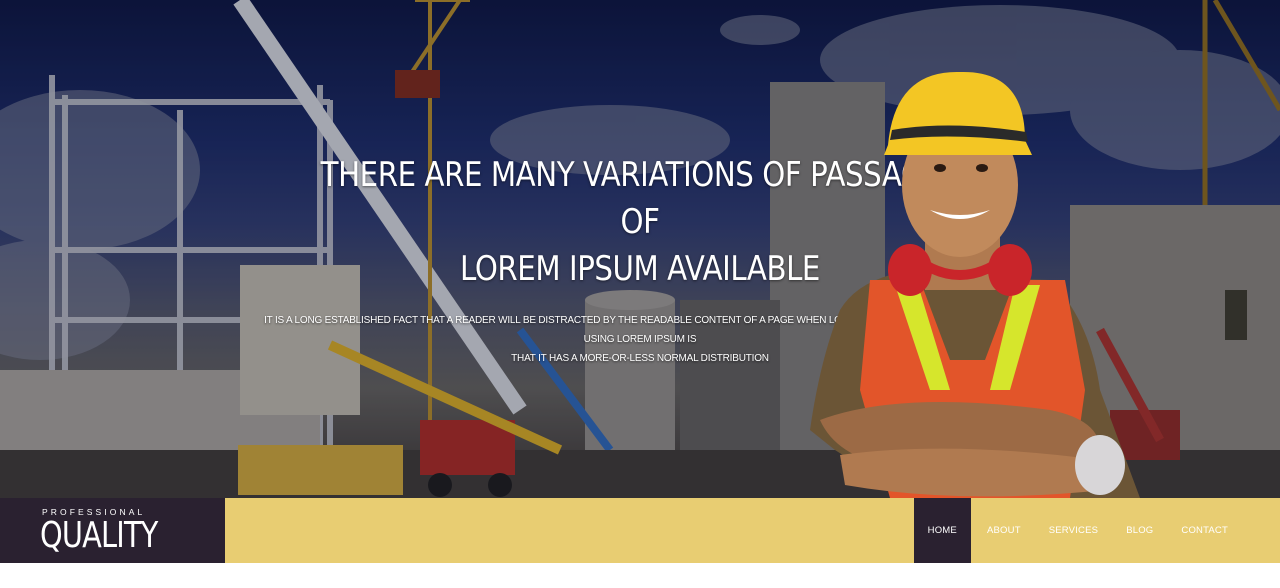 The width and height of the screenshot is (1280, 588). Describe the element at coordinates (1073, 530) in the screenshot. I see `nav-item-services: SERVICES` at that location.